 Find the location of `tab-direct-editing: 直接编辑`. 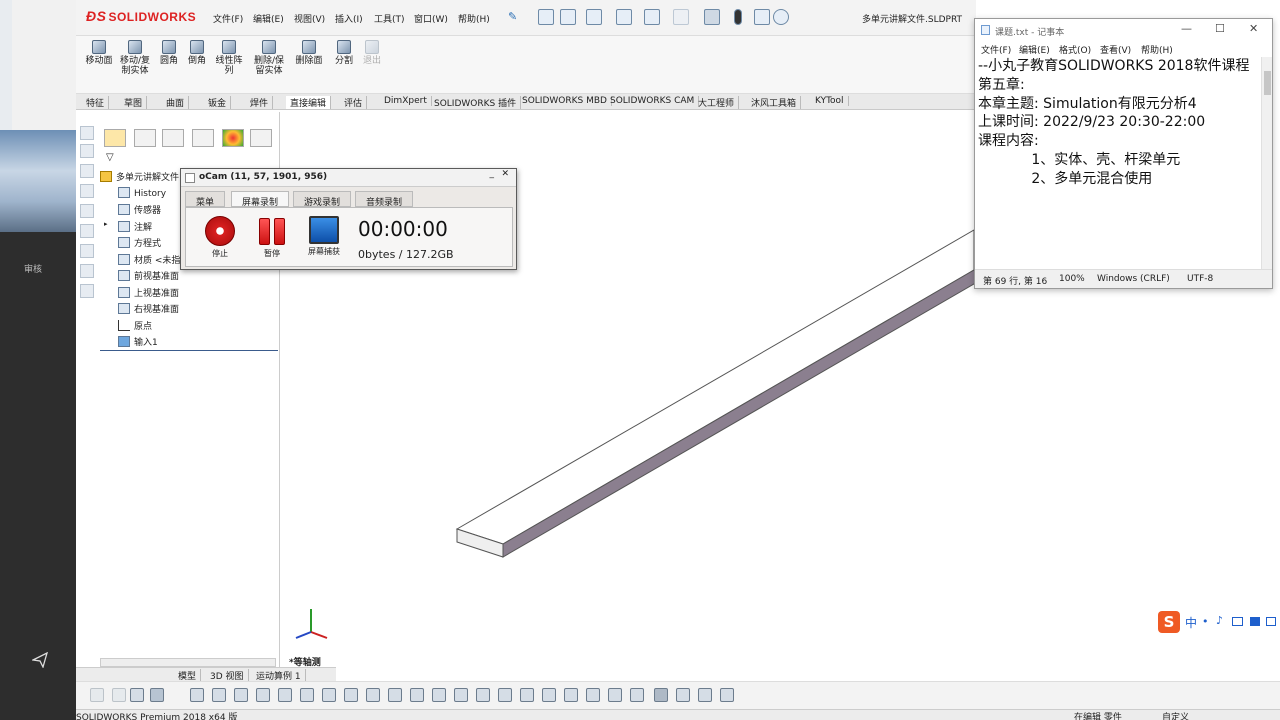

tab-direct-editing: 直接编辑 is located at coordinates (309, 102).